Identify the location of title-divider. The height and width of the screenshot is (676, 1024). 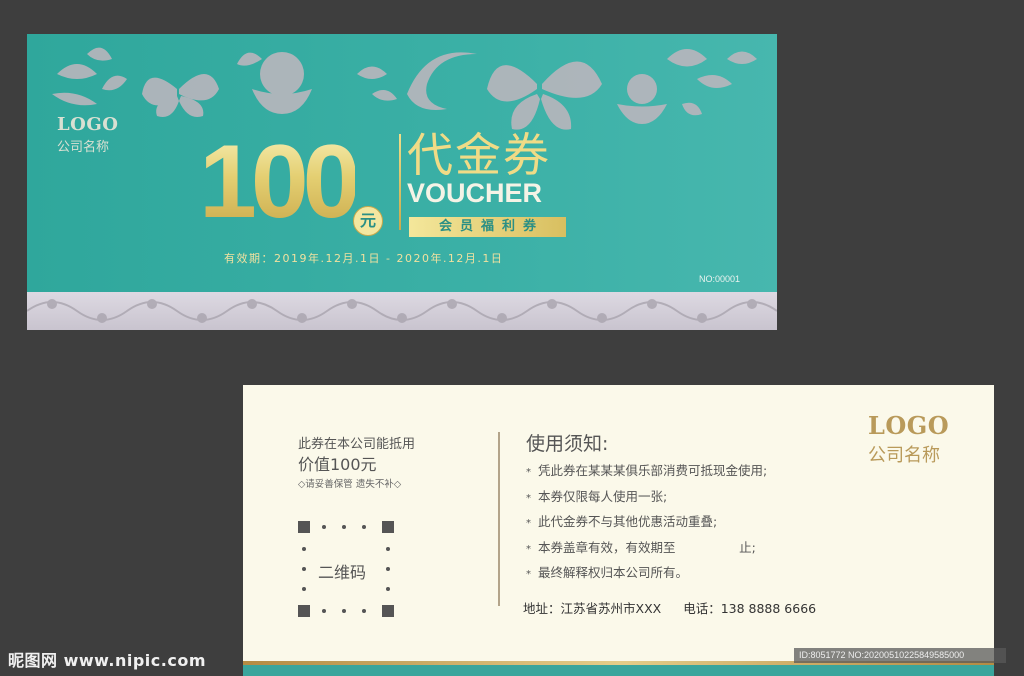
(400, 182).